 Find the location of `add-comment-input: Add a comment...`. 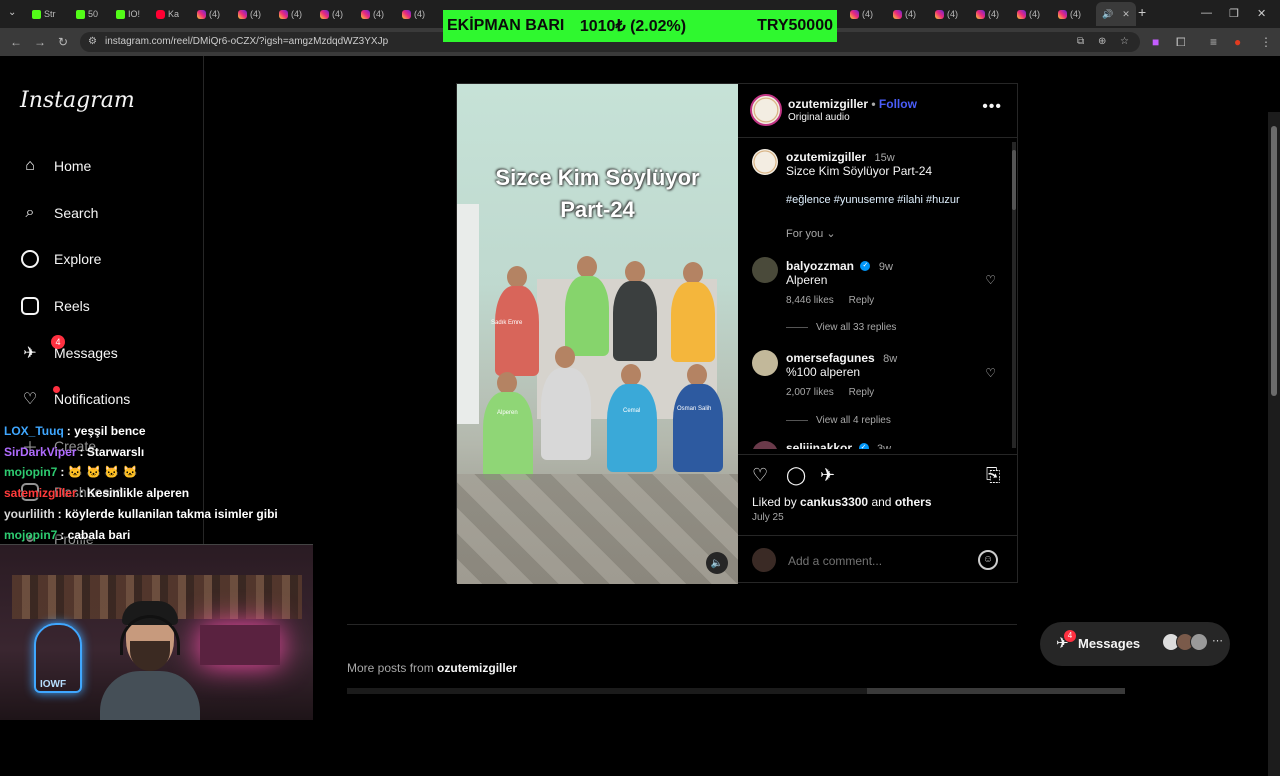

add-comment-input: Add a comment... is located at coordinates (835, 561).